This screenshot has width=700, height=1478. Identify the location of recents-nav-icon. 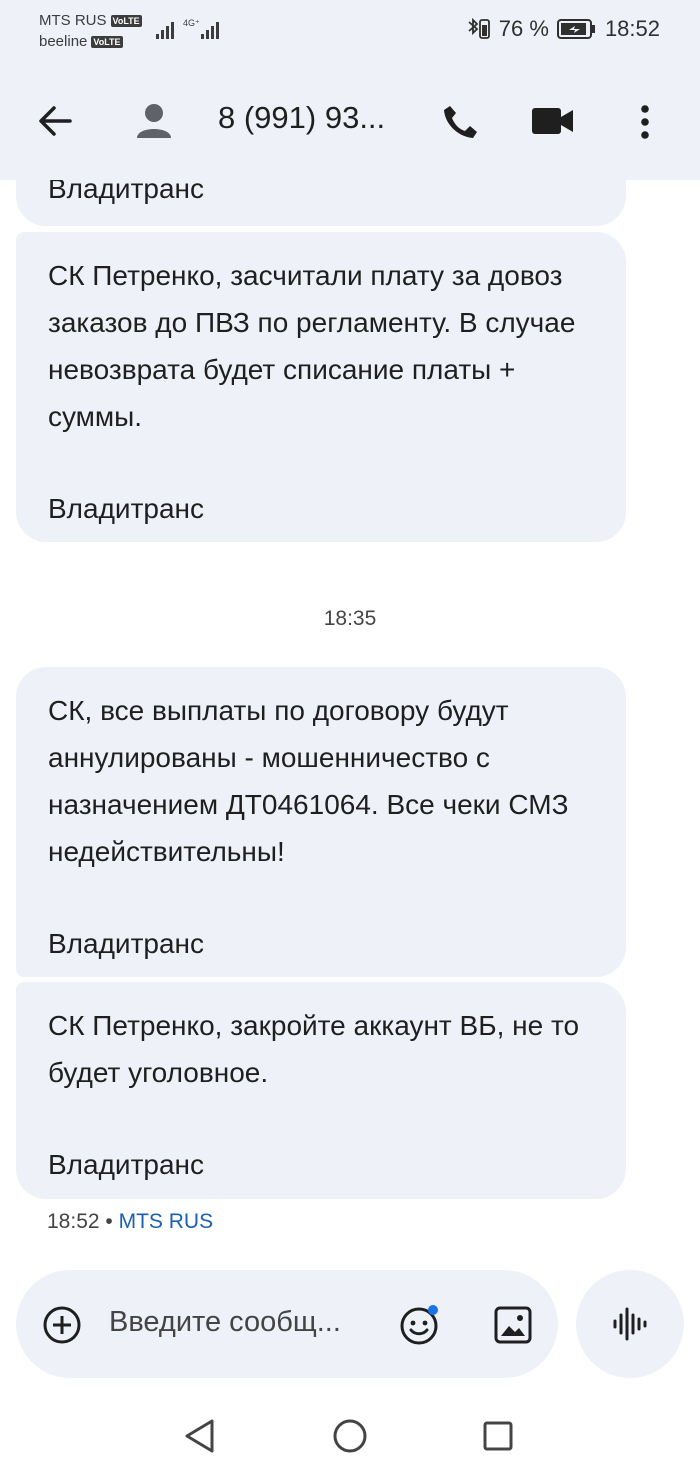
(498, 1436).